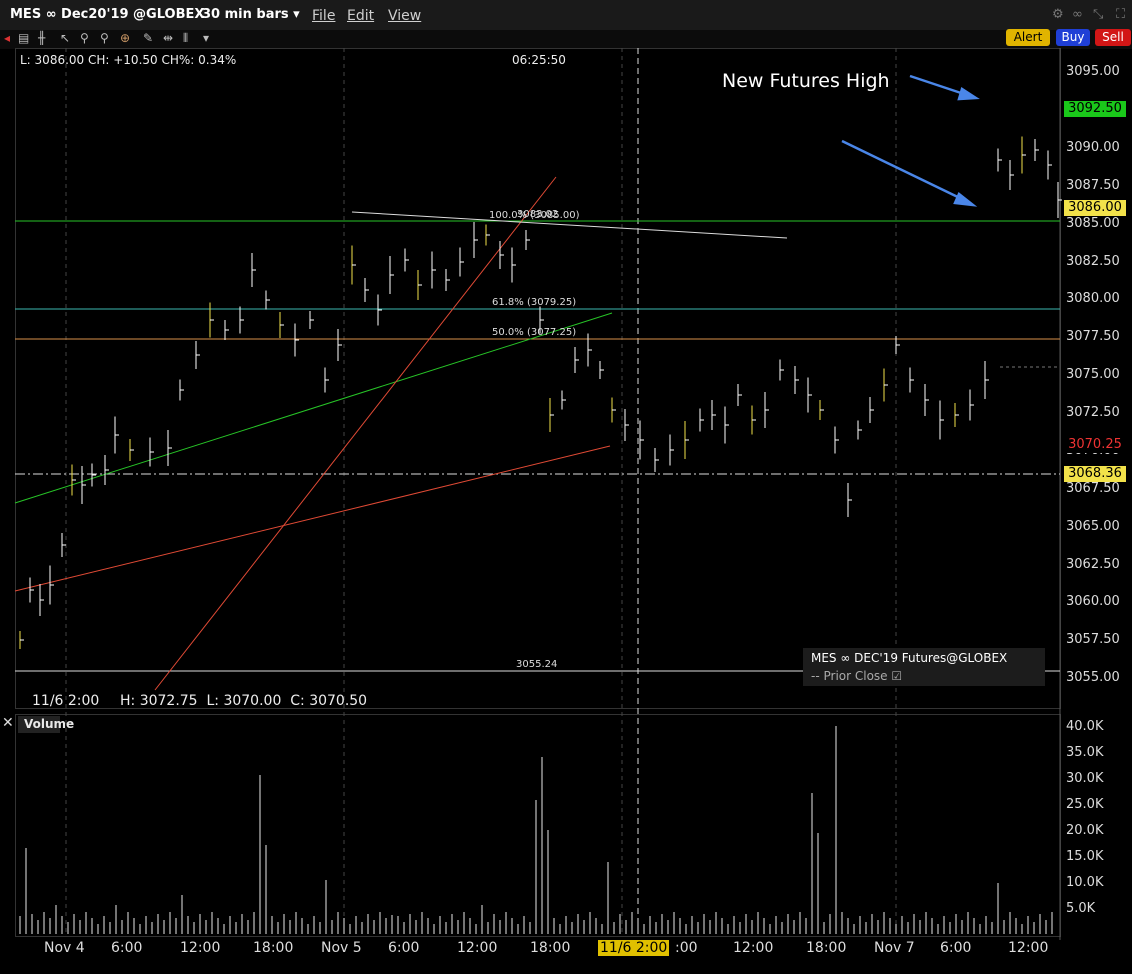  I want to click on time-tick-label: 11/6 2:00, so click(634, 948).